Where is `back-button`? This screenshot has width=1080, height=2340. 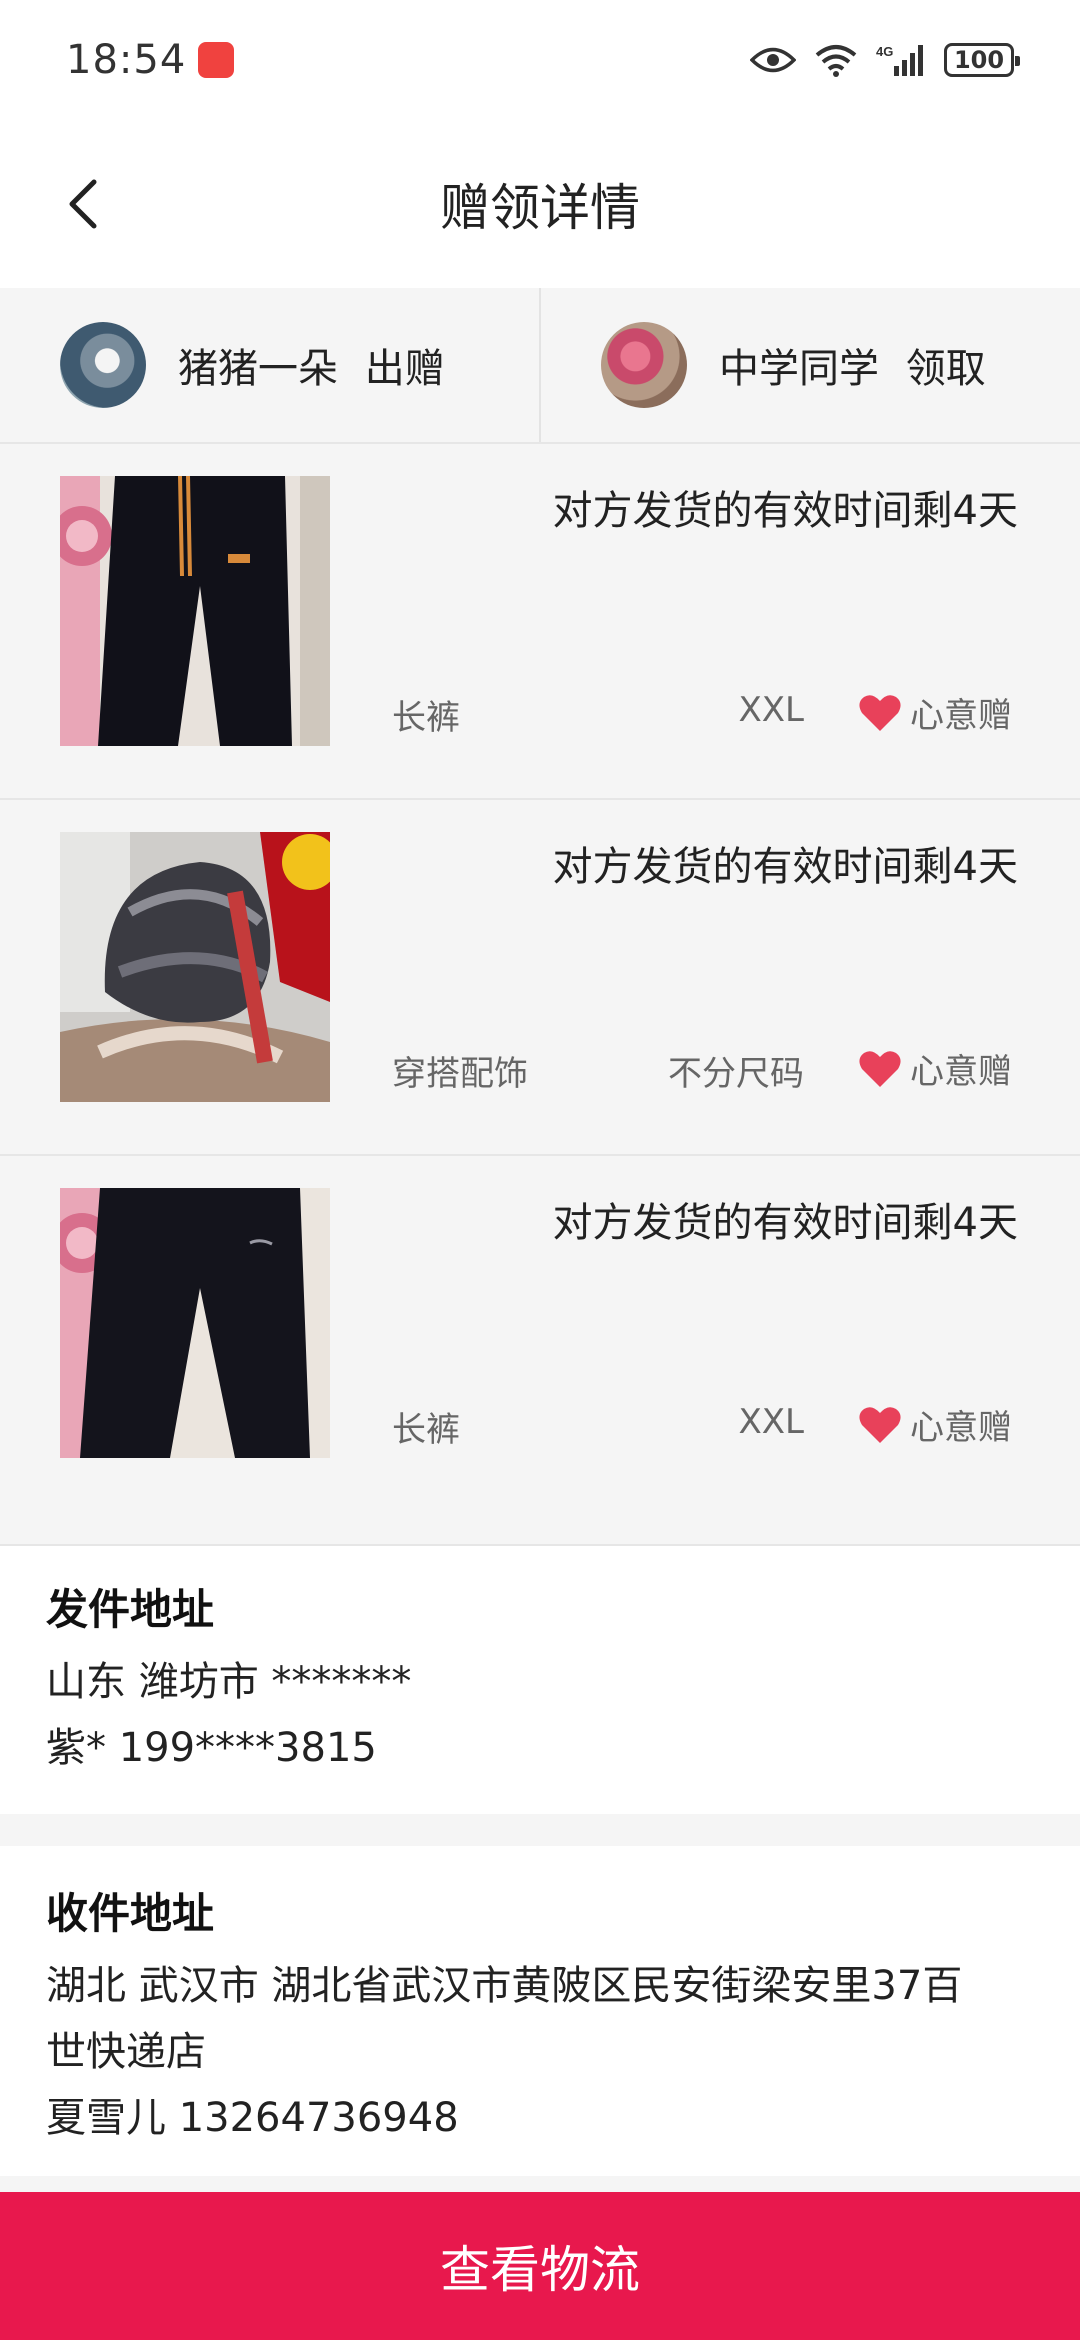 back-button is located at coordinates (84, 204).